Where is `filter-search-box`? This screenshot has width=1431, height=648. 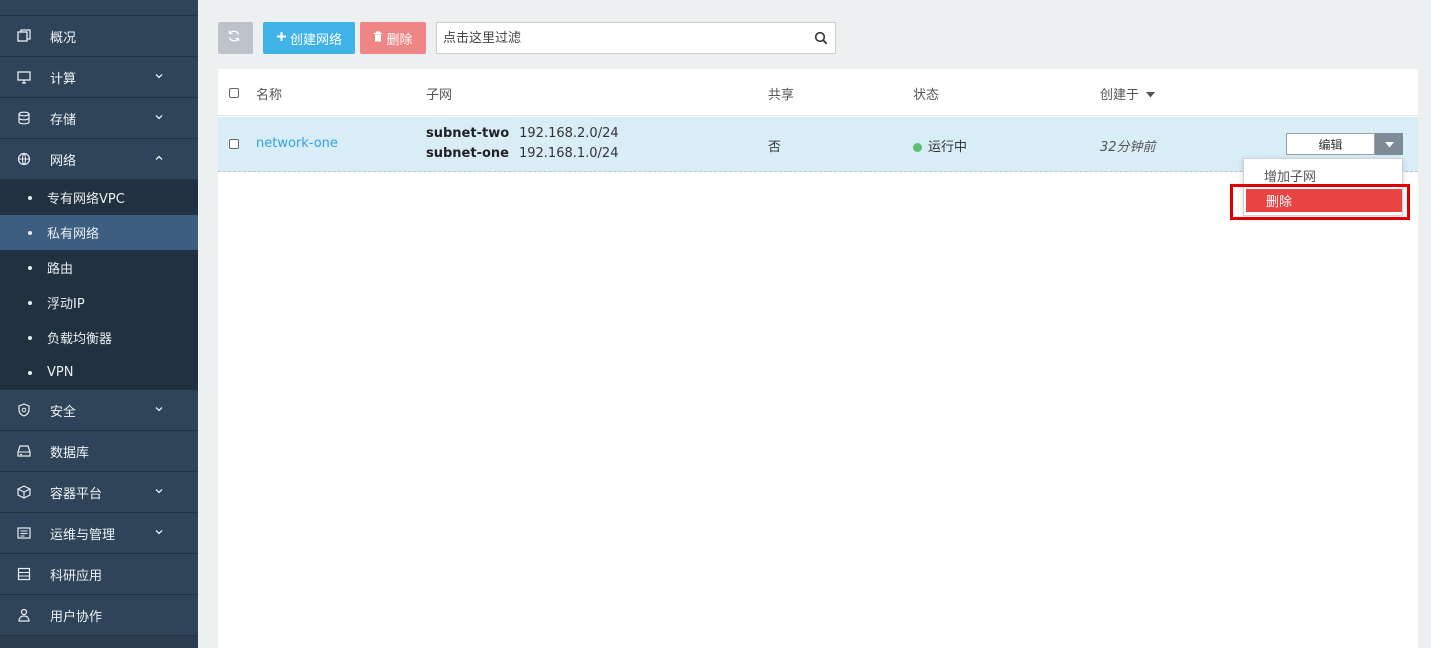 filter-search-box is located at coordinates (636, 38).